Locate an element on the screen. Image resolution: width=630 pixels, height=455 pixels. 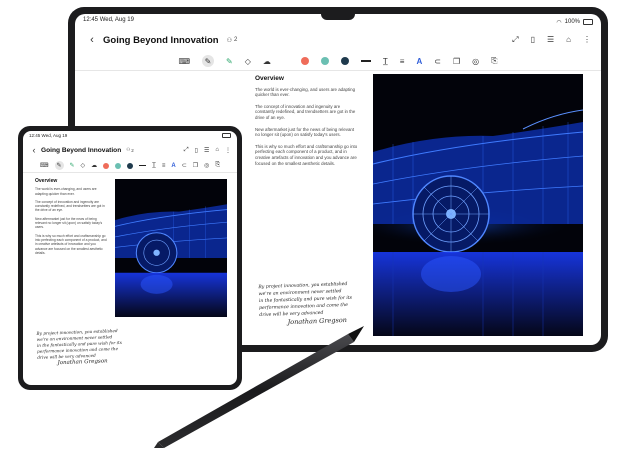
s-pen-stylus is located at coordinates (260, 385).